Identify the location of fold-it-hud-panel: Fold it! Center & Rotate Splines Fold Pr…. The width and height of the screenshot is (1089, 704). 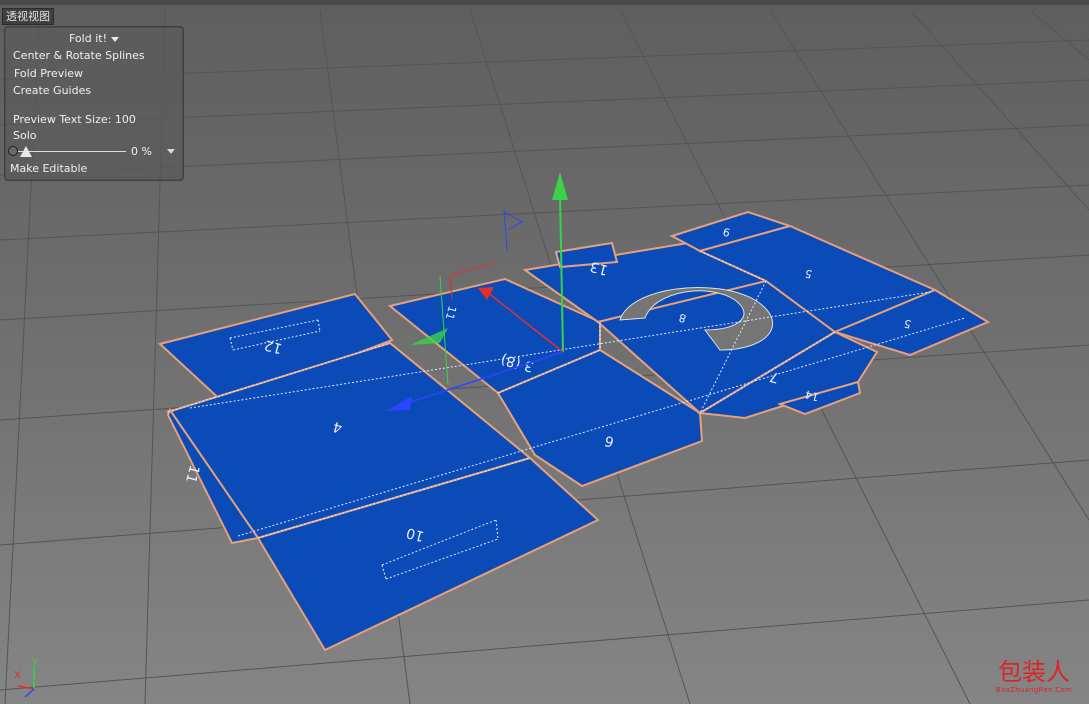
(94, 103).